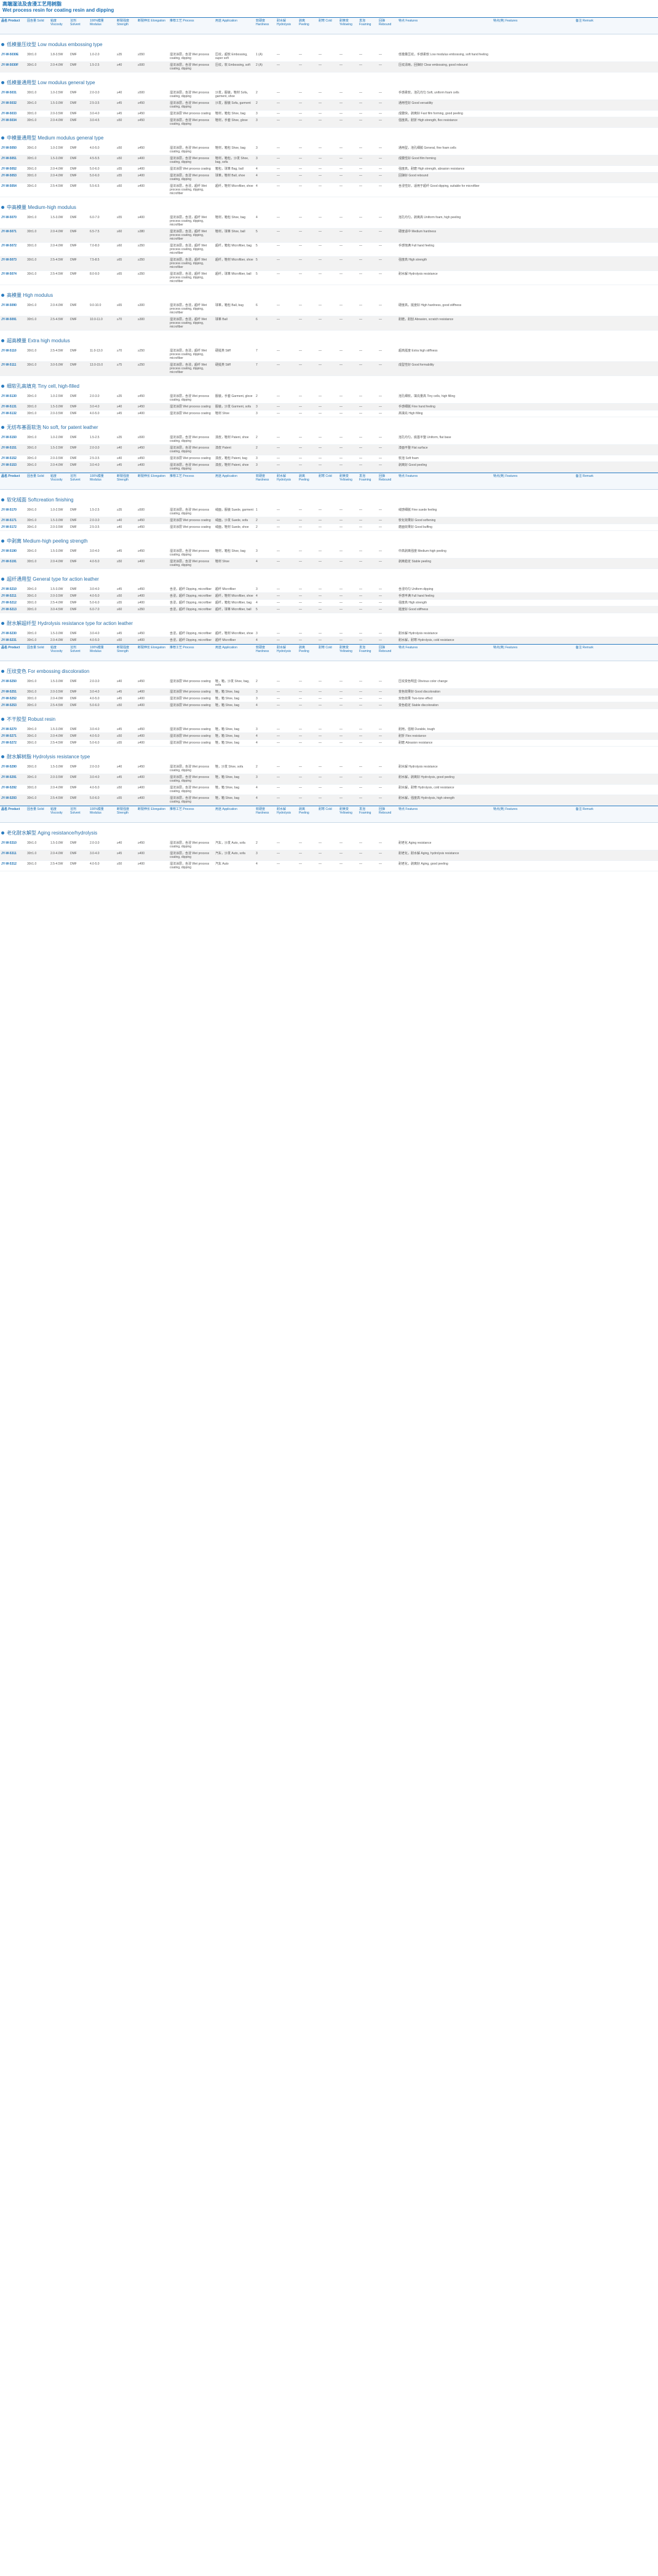 This screenshot has width=658, height=2576. What do you see at coordinates (234, 396) in the screenshot?
I see `table-cell: 服装，手套 Garment, glove` at bounding box center [234, 396].